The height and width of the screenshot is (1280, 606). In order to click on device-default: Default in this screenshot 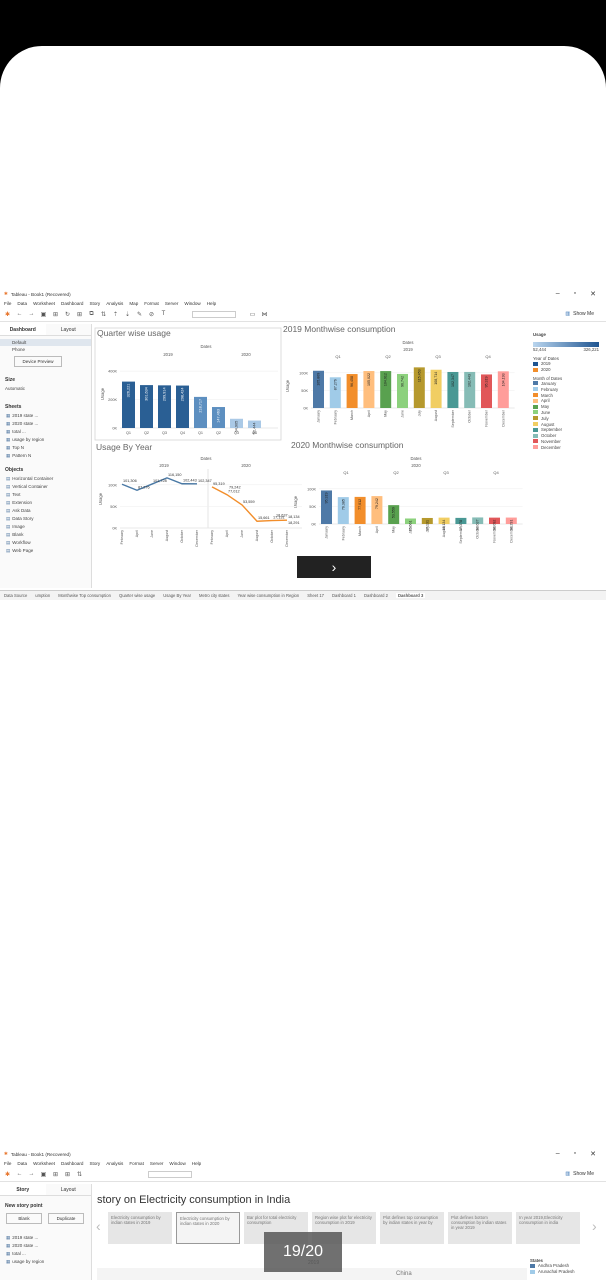, I will do `click(45, 342)`.